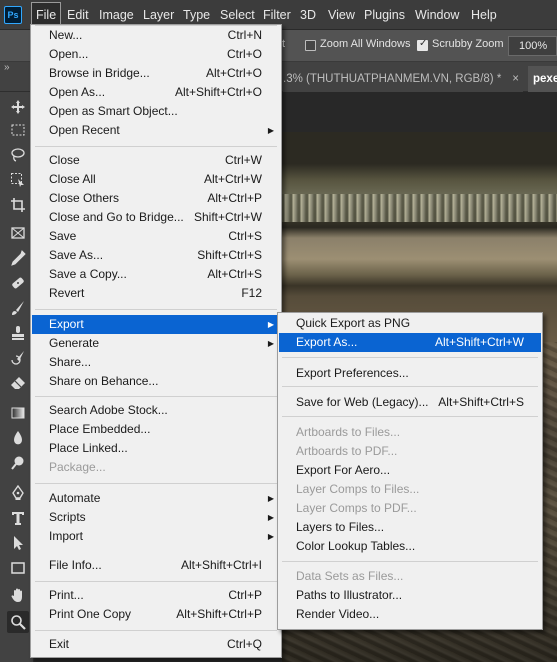 The width and height of the screenshot is (557, 662). What do you see at coordinates (484, 15) in the screenshot?
I see `menu-help: Help` at bounding box center [484, 15].